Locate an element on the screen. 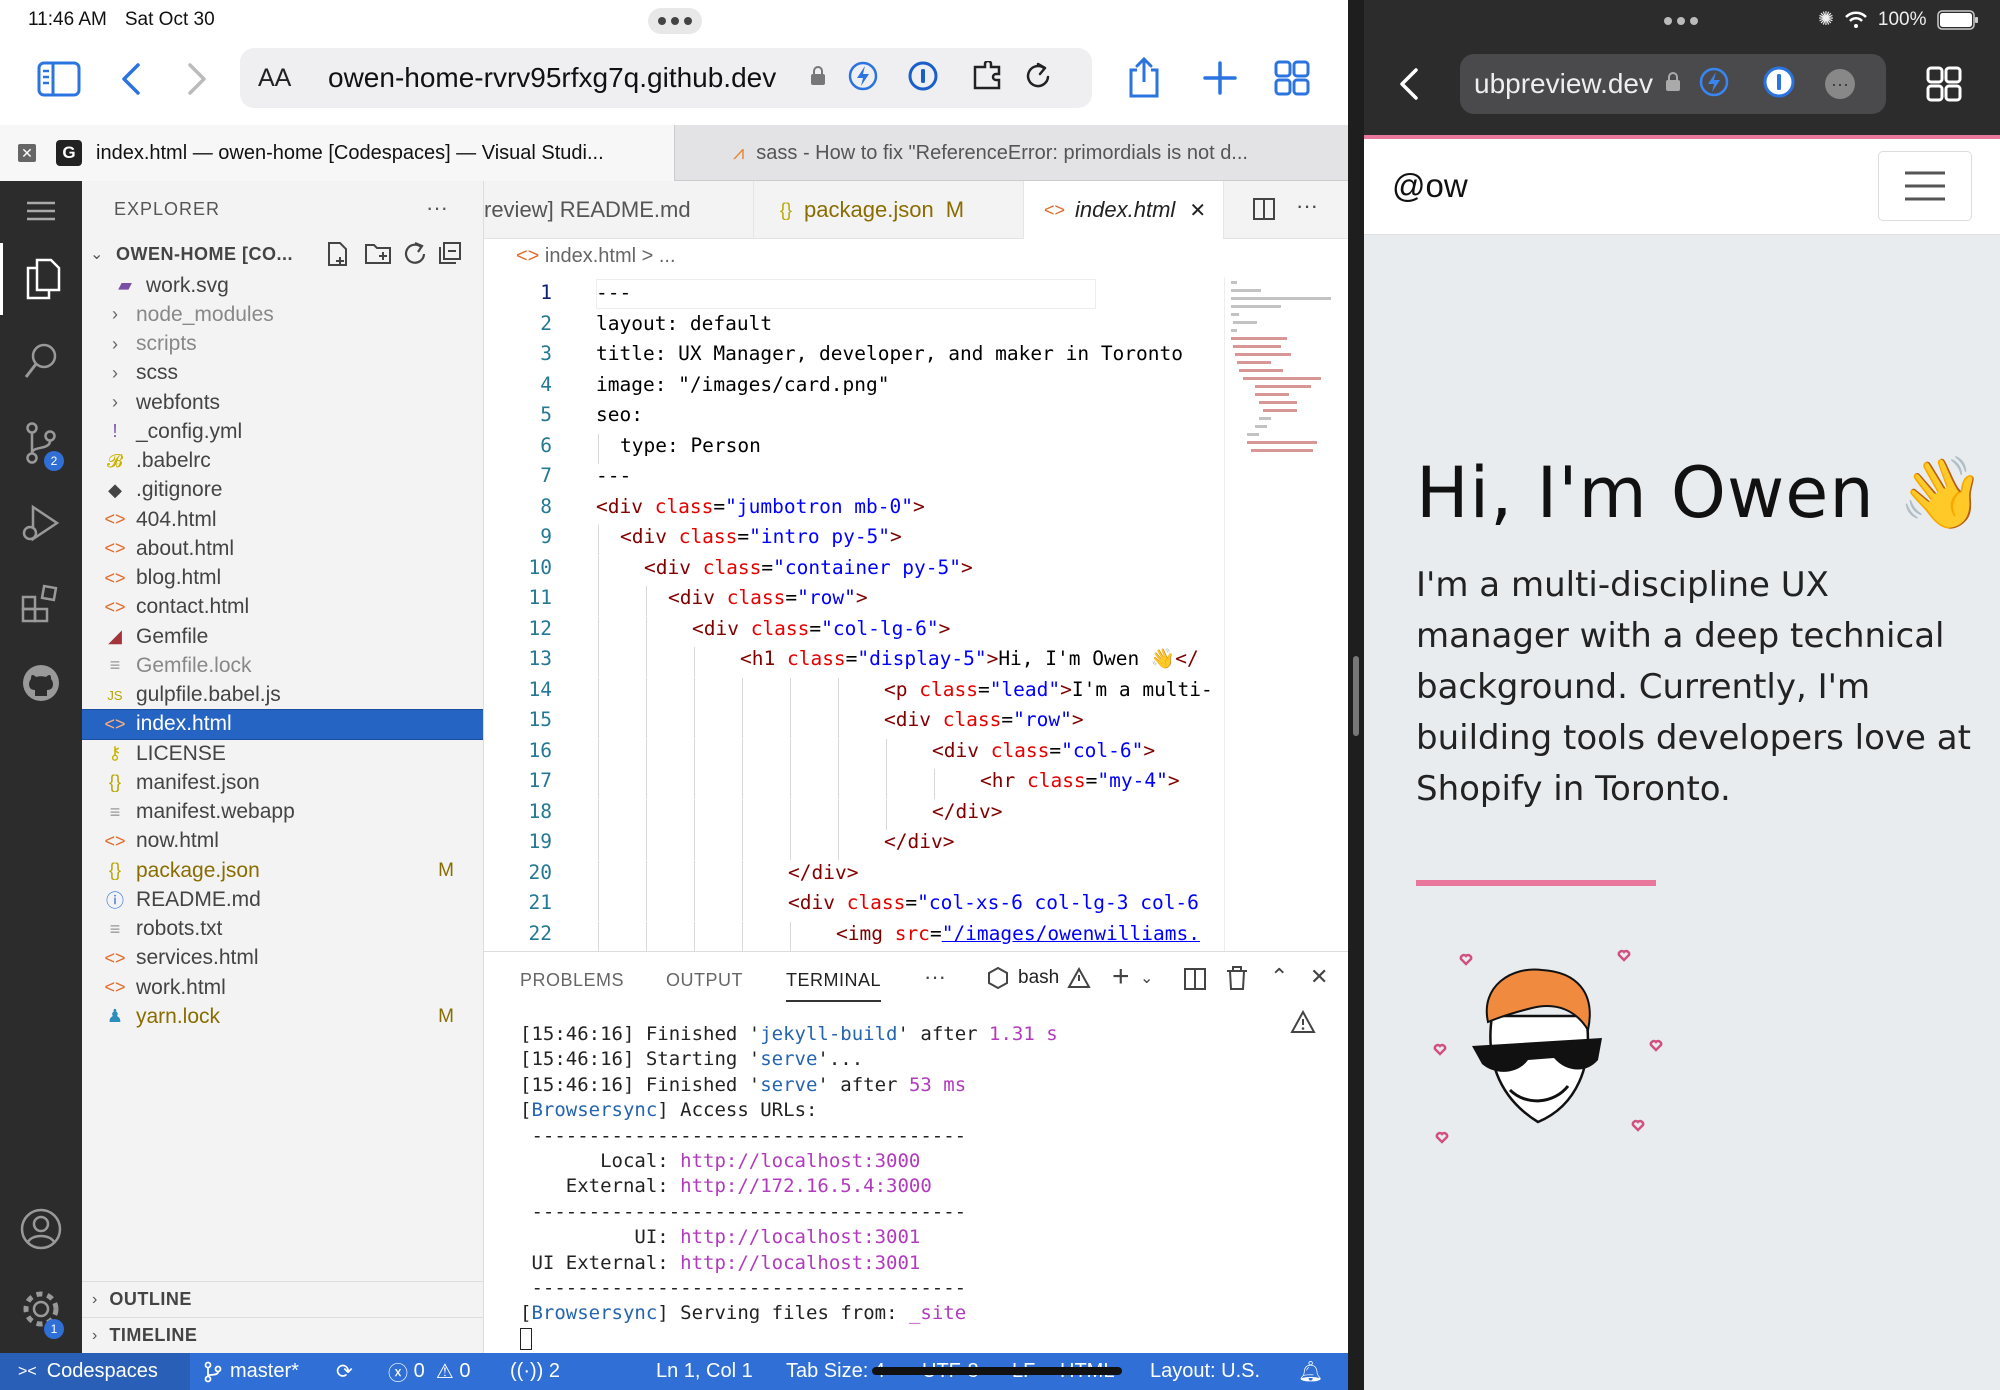 Image resolution: width=2000 pixels, height=1390 pixels. tab-output: OUTPUT is located at coordinates (704, 980).